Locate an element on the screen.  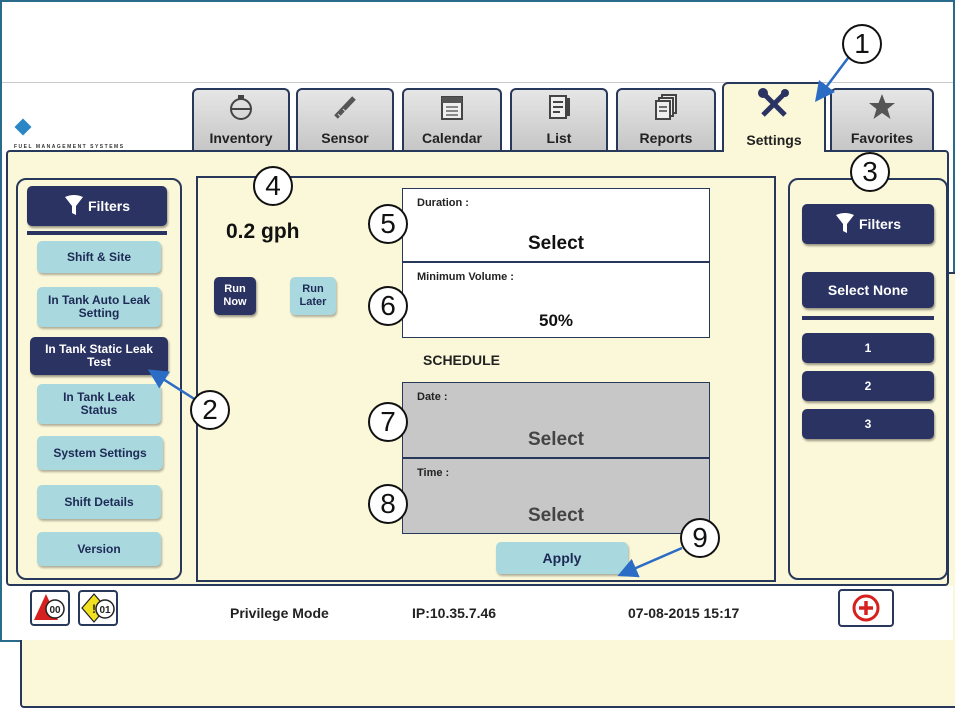
callout-2: 2 is located at coordinates (210, 410).